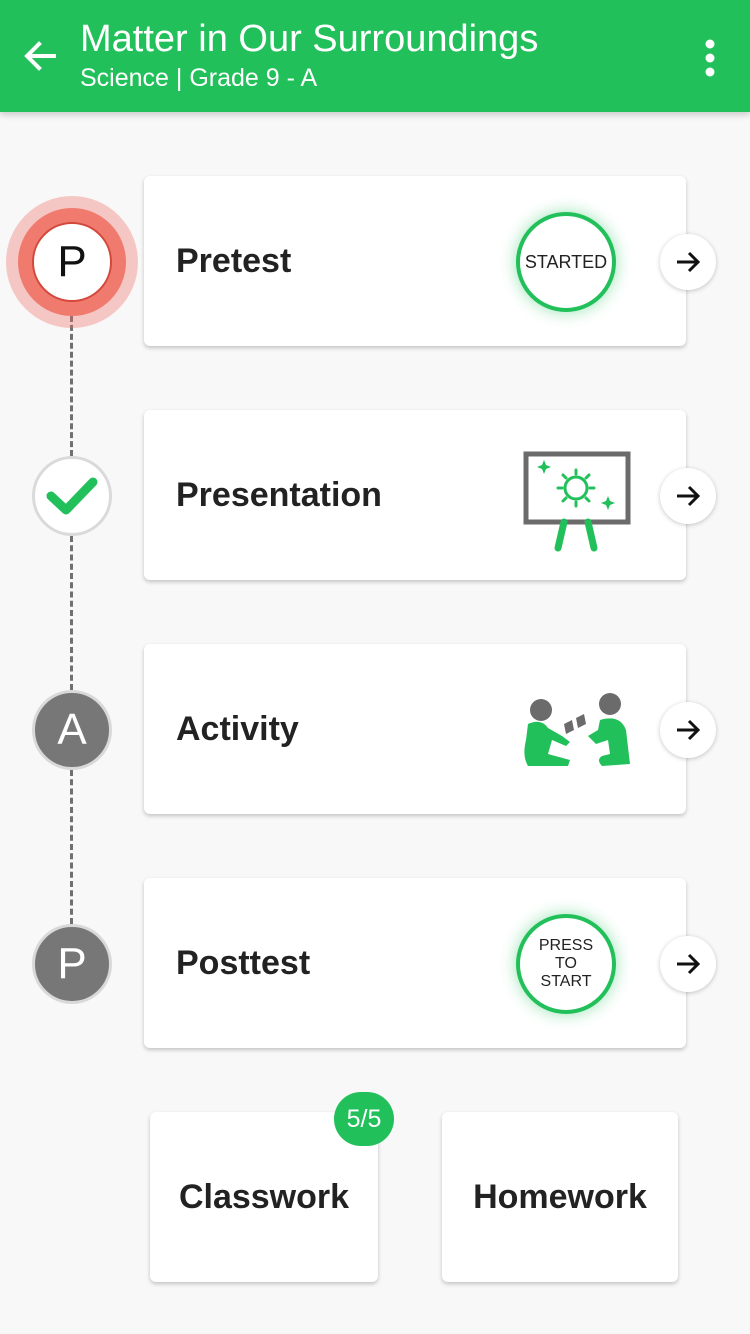  I want to click on page-subtitle: Science | Grade 9 - A, so click(199, 78).